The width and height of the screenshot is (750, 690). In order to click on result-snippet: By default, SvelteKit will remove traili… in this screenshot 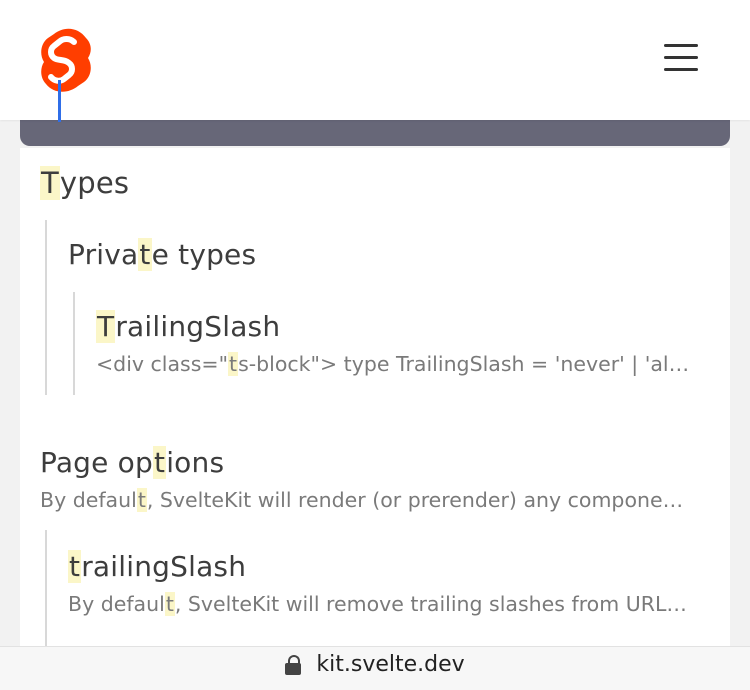, I will do `click(388, 604)`.